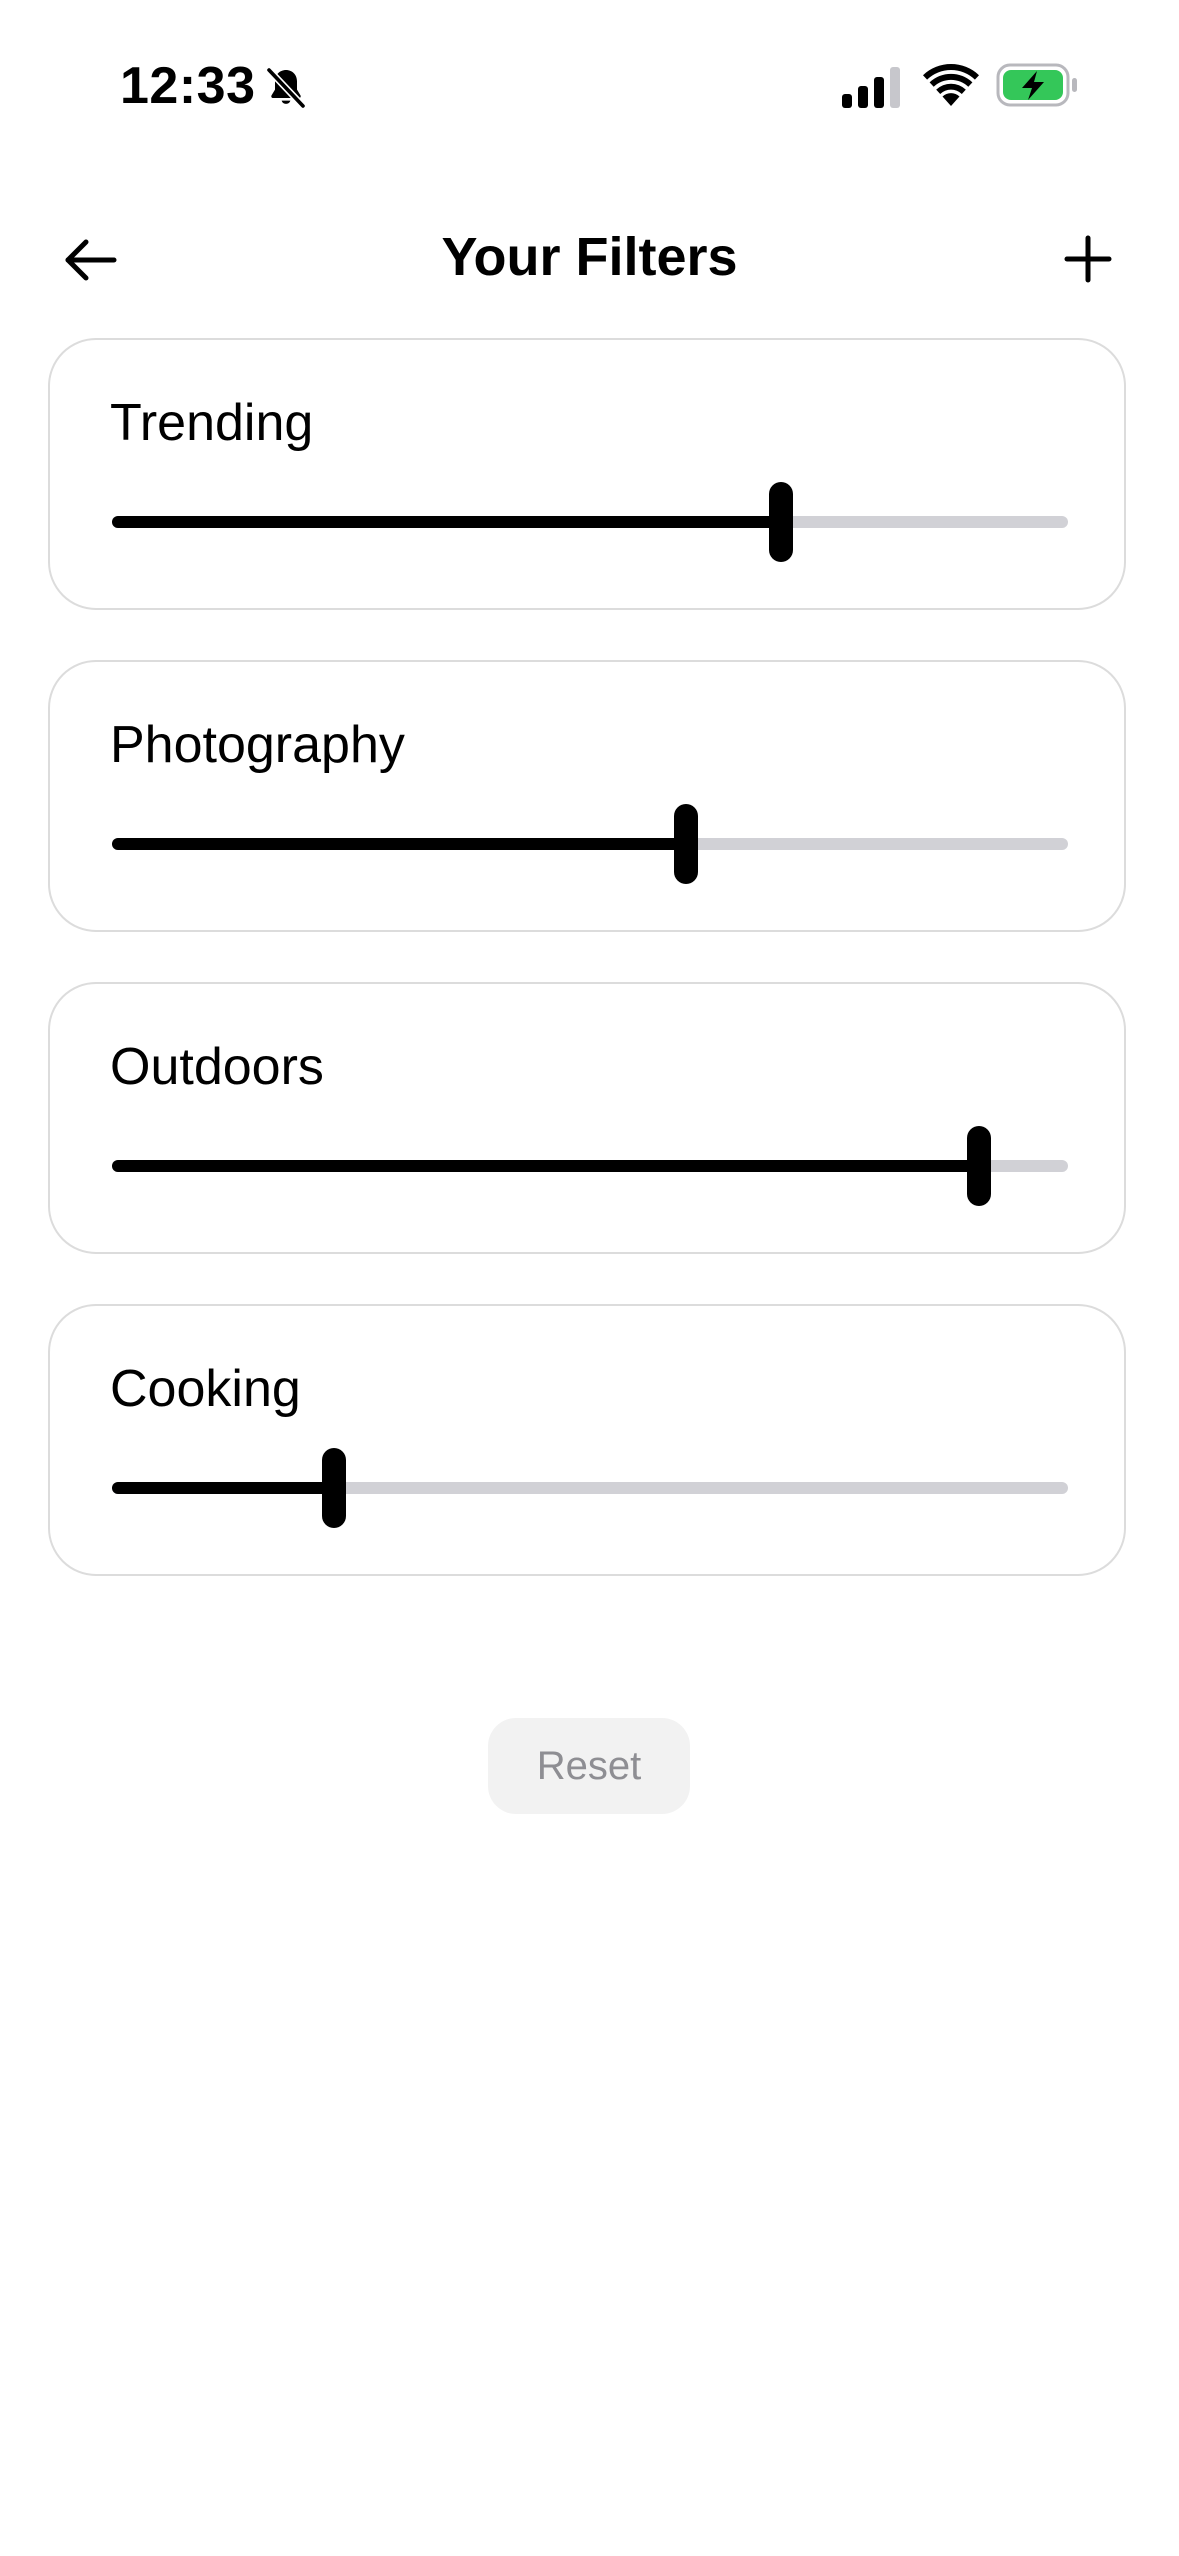 This screenshot has height=2556, width=1179. I want to click on cellular-signal-icon, so click(871, 87).